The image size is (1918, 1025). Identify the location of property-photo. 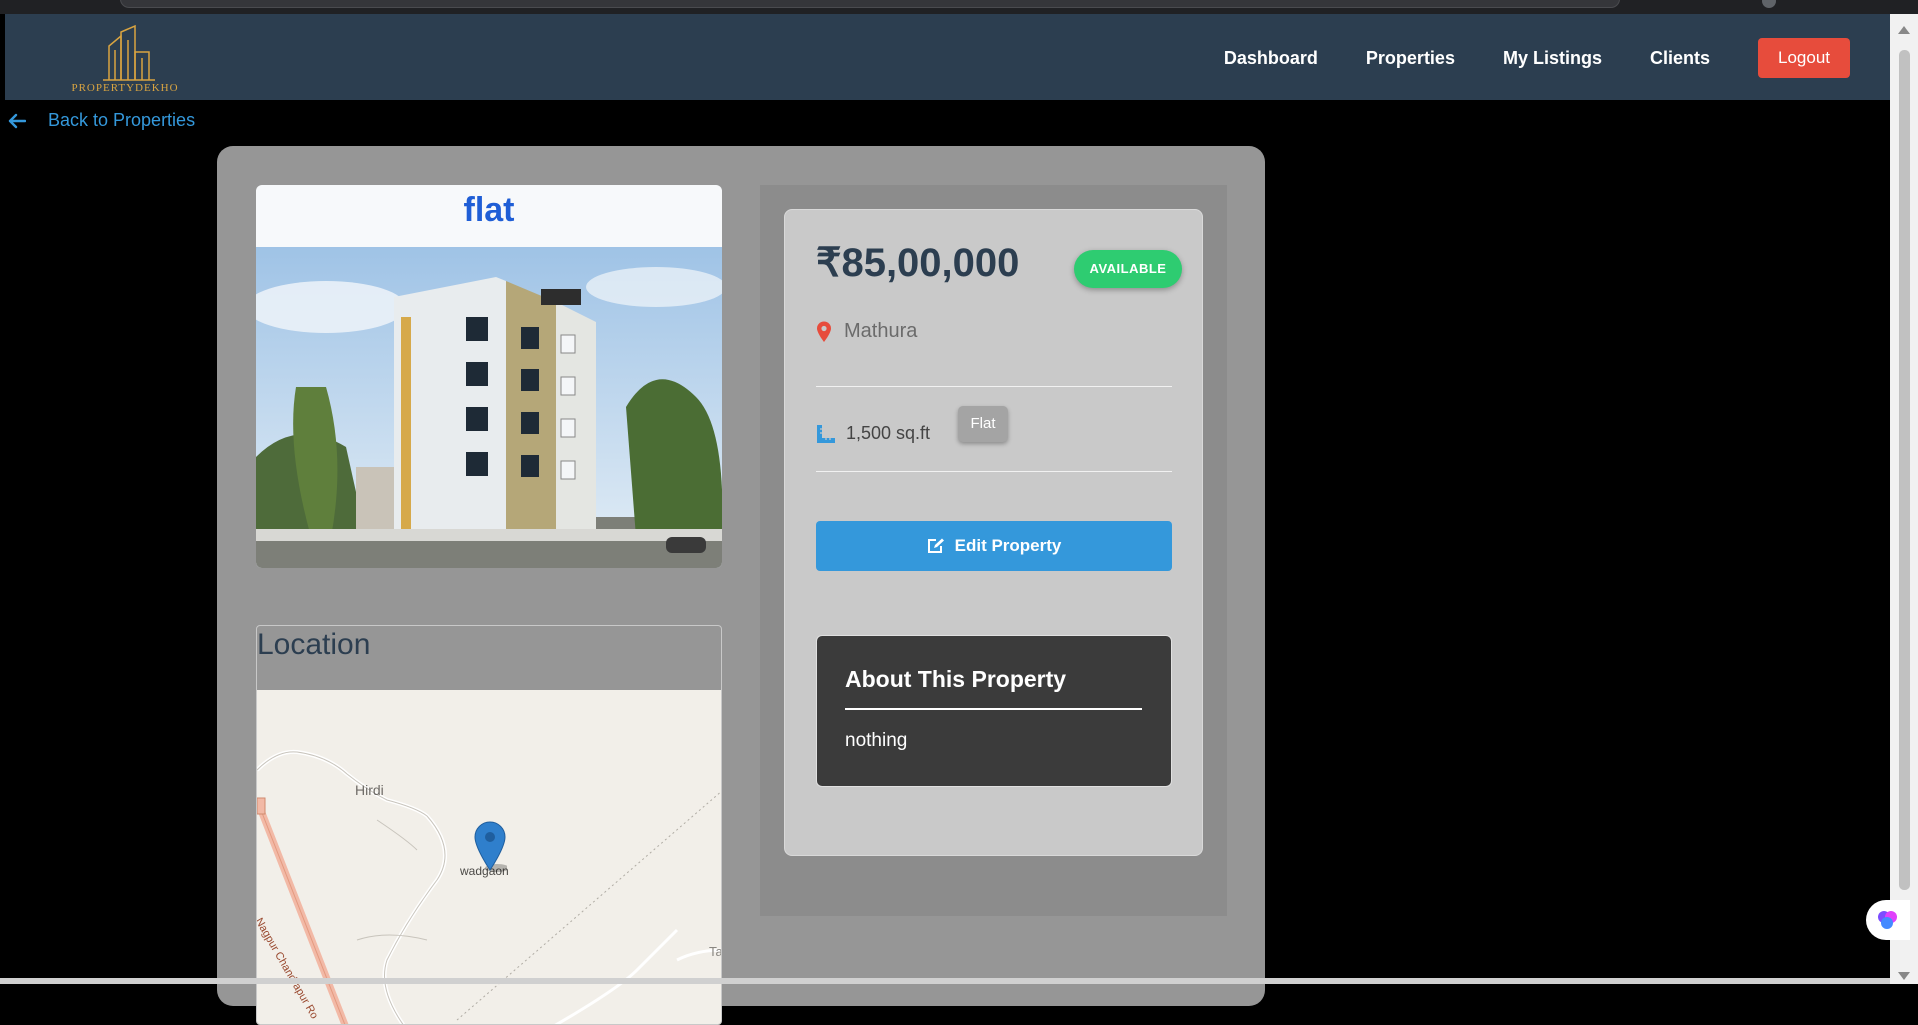
(489, 407).